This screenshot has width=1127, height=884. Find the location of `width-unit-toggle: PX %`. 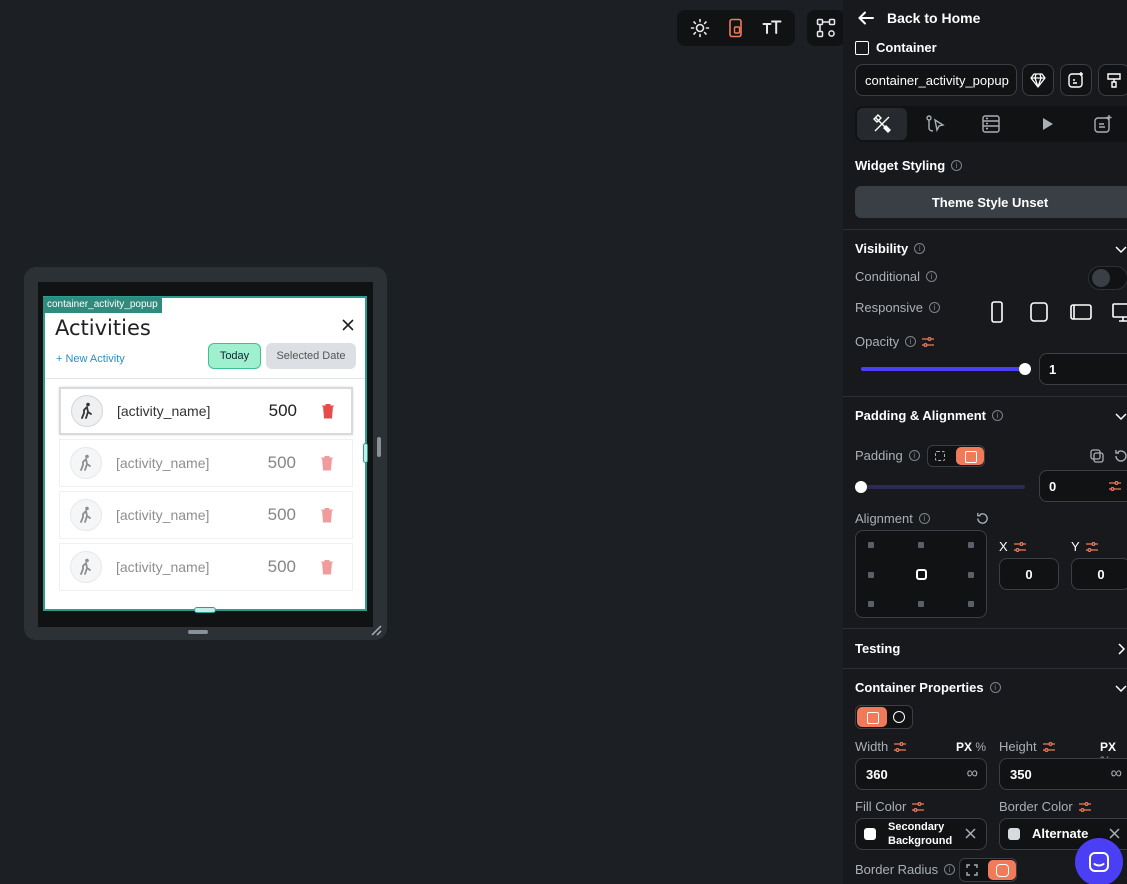

width-unit-toggle: PX % is located at coordinates (971, 747).